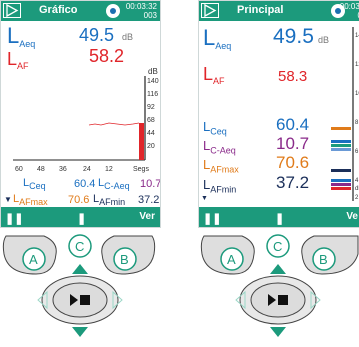  What do you see at coordinates (357, 181) in the screenshot?
I see `y-tick: 4` at bounding box center [357, 181].